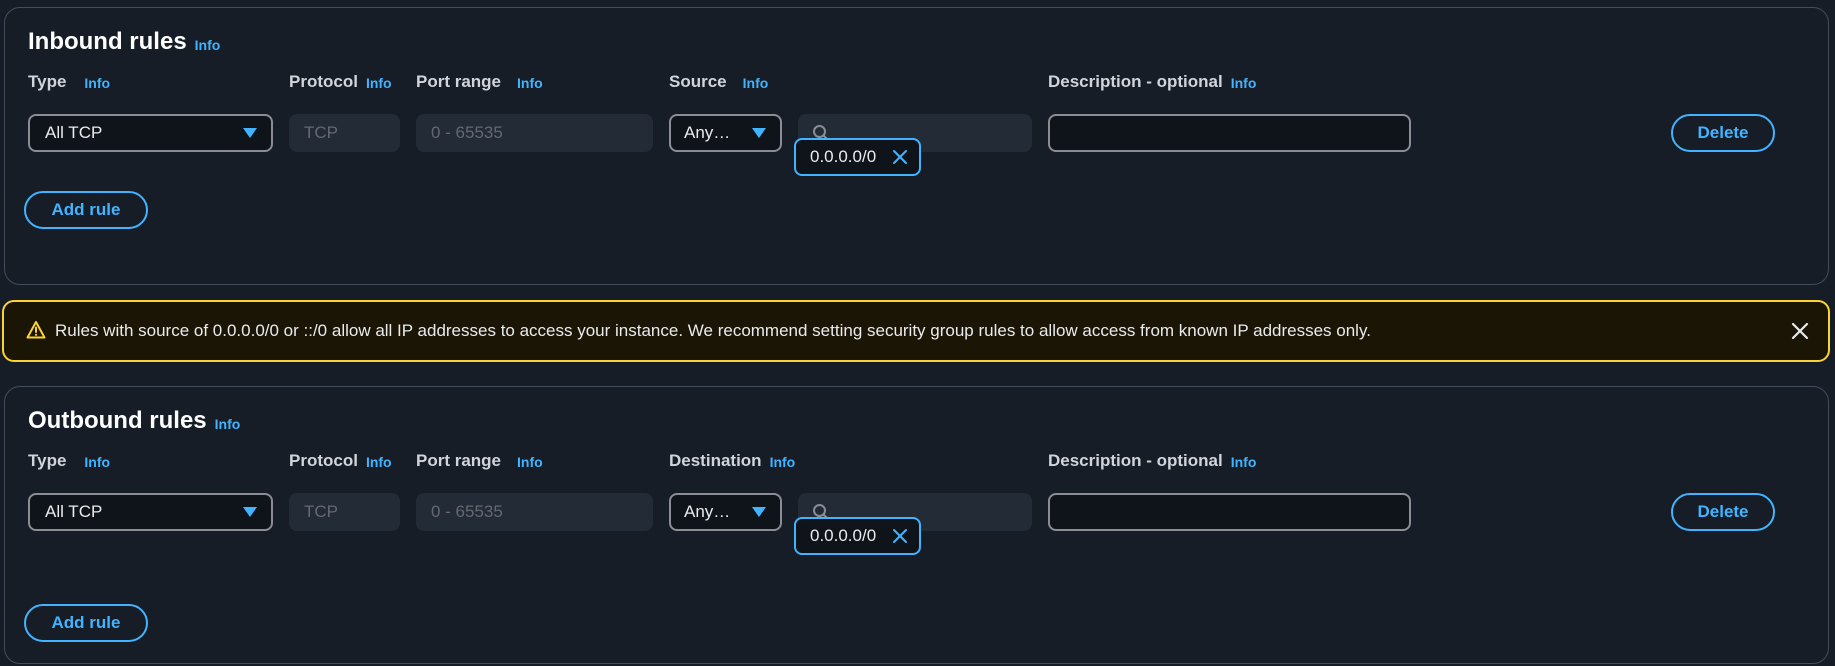 This screenshot has width=1835, height=666. I want to click on inbound-rules-title: Inbound rules Info, so click(124, 42).